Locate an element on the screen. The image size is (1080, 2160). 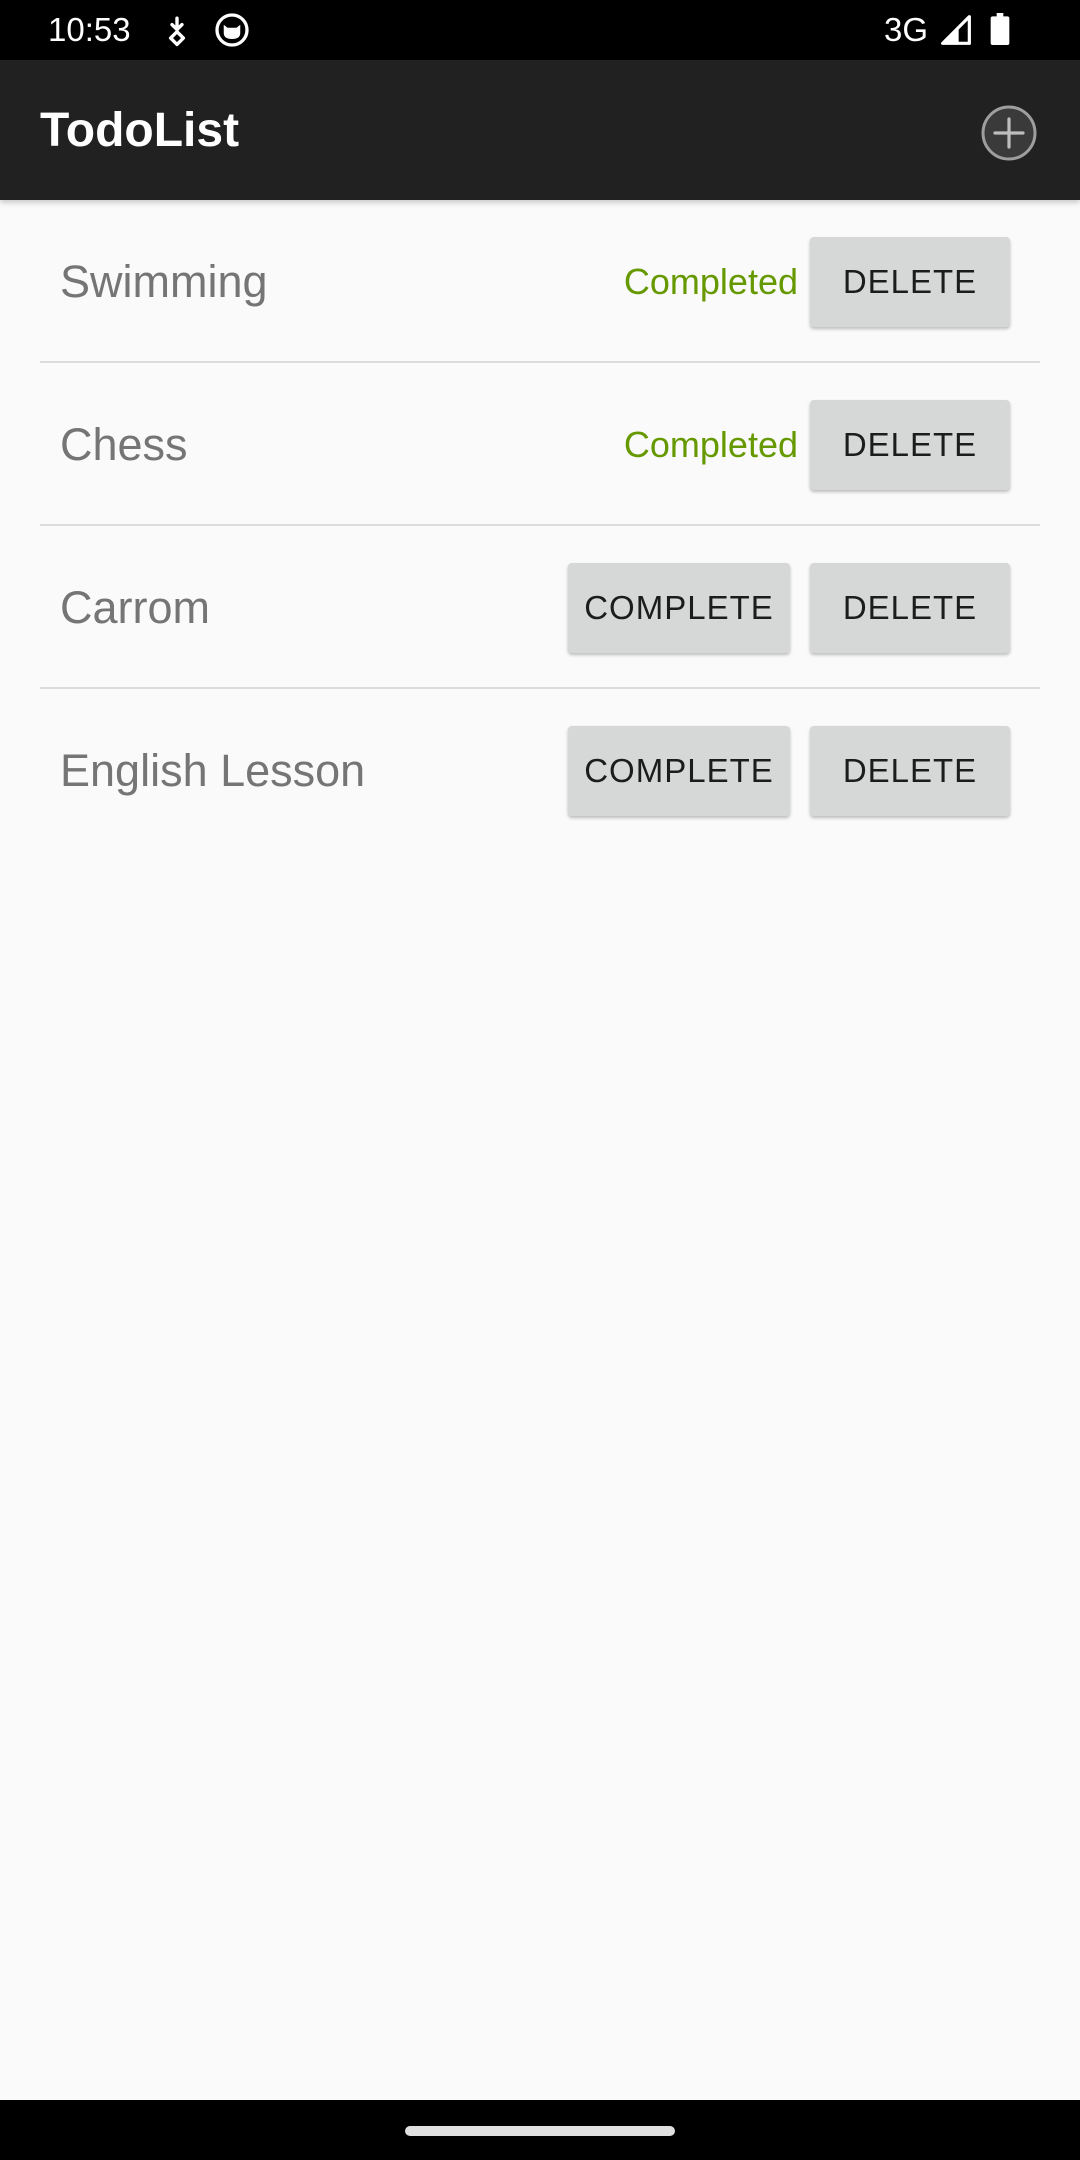
todo-item-chess: Chess Completed DELETE is located at coordinates (540, 444).